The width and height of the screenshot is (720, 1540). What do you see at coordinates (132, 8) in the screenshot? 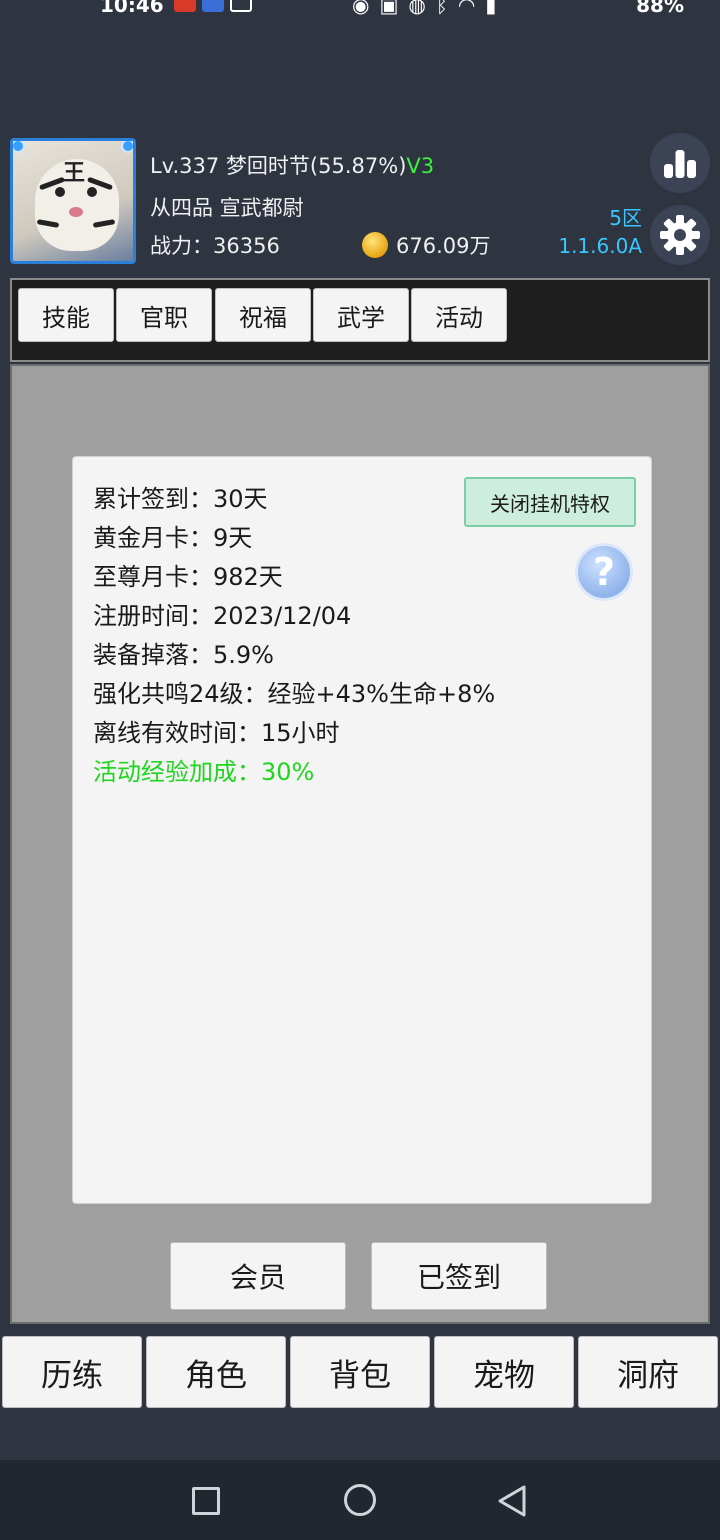
I see `status-time: 10:46` at bounding box center [132, 8].